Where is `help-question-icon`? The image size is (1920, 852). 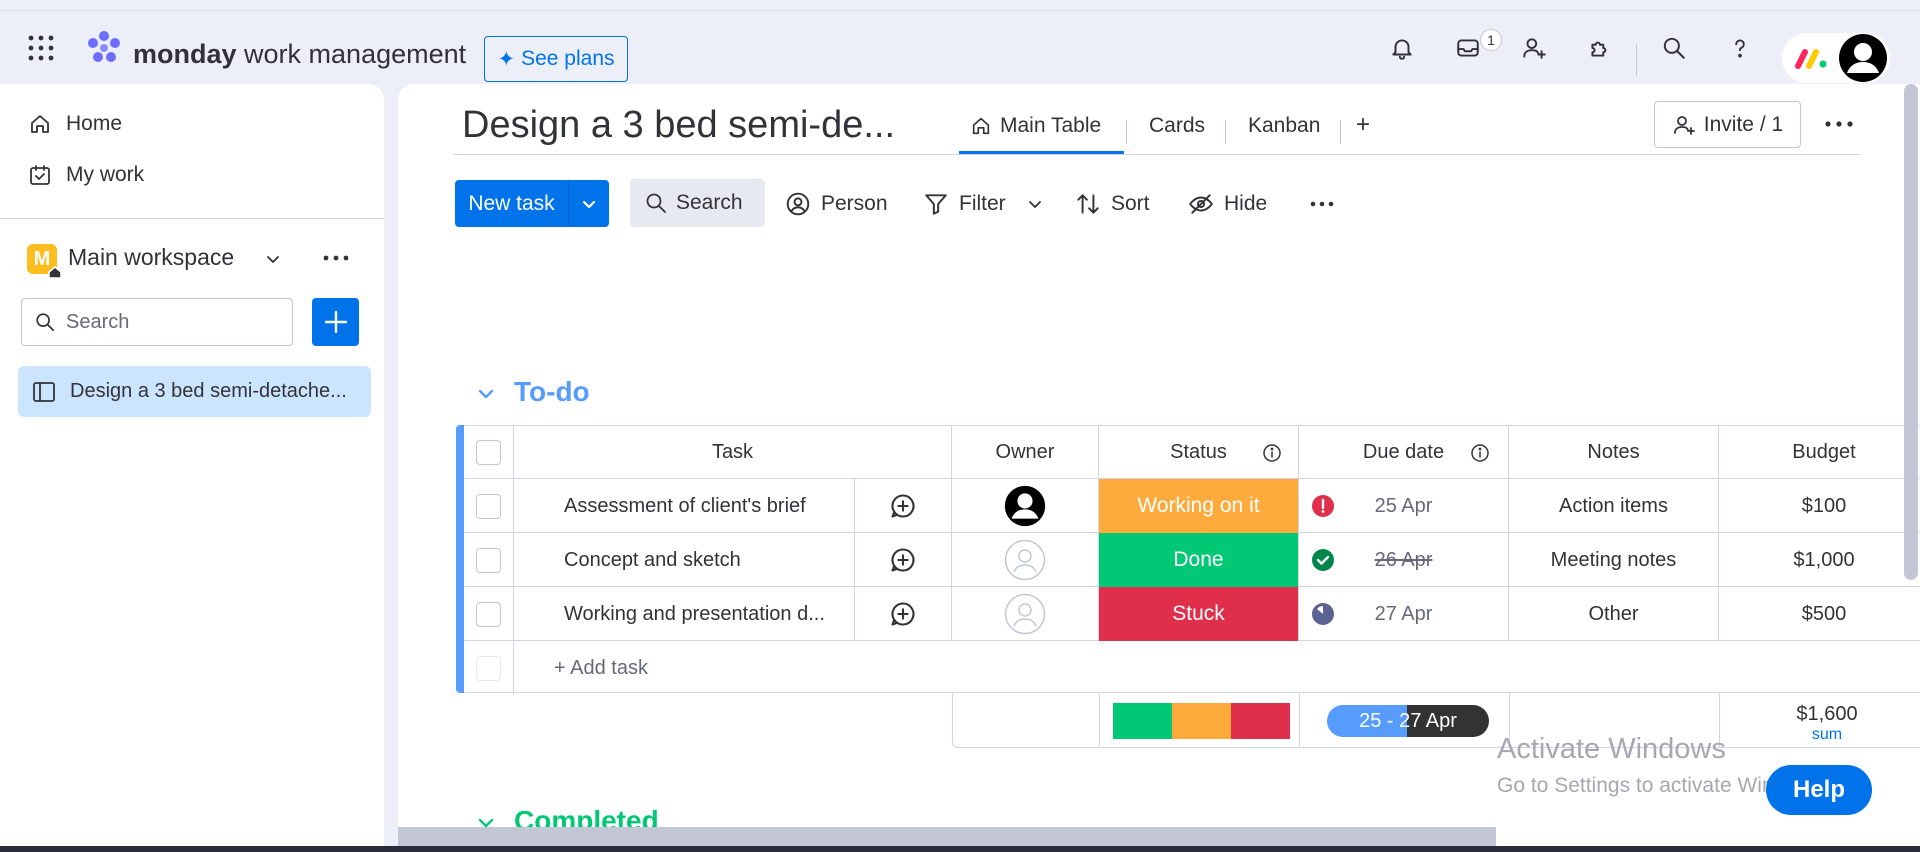
help-question-icon is located at coordinates (1740, 48).